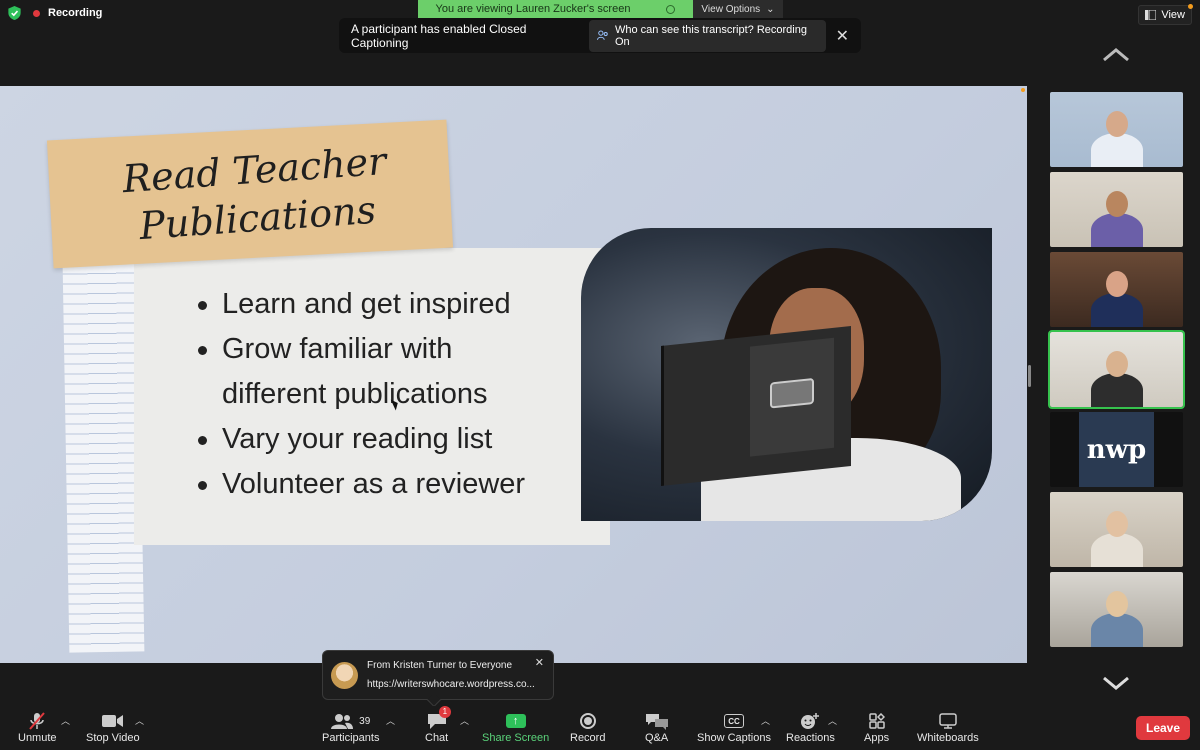 The image size is (1200, 750). Describe the element at coordinates (437, 738) in the screenshot. I see `chat-label: Chat` at that location.